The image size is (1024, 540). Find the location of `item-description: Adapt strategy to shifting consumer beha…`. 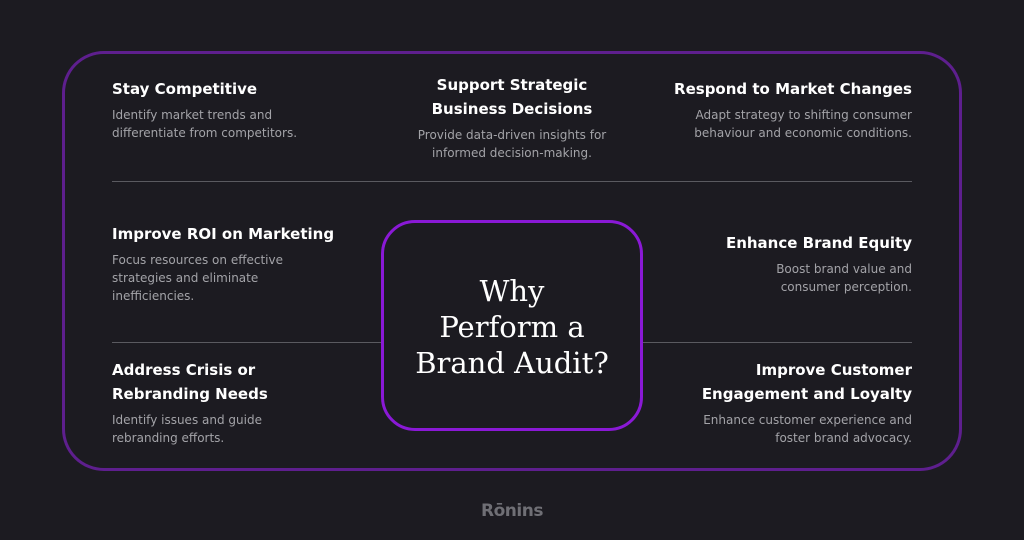

item-description: Adapt strategy to shifting consumer beha… is located at coordinates (803, 124).